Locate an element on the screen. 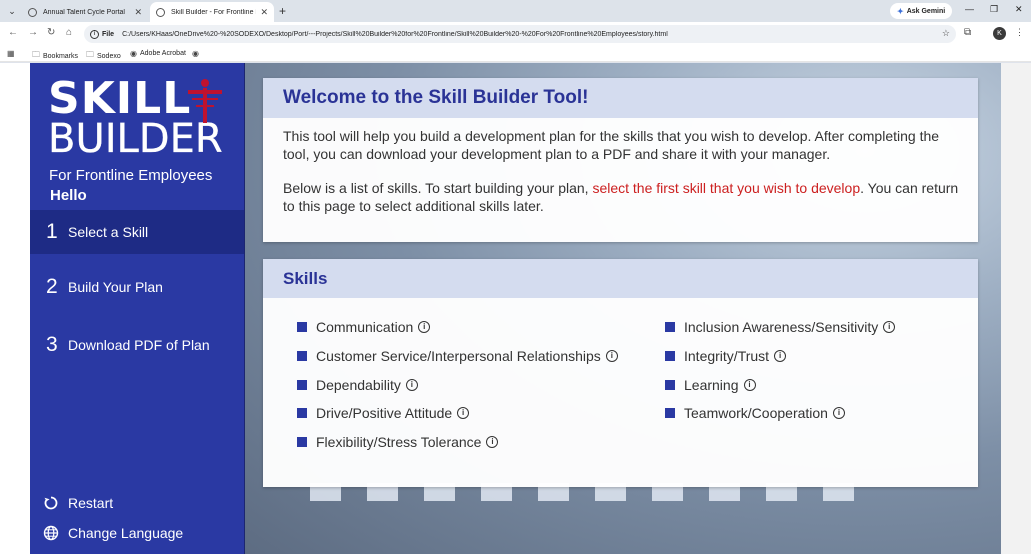 Image resolution: width=1031 pixels, height=554 pixels. step-label: Build Your Plan is located at coordinates (115, 287).